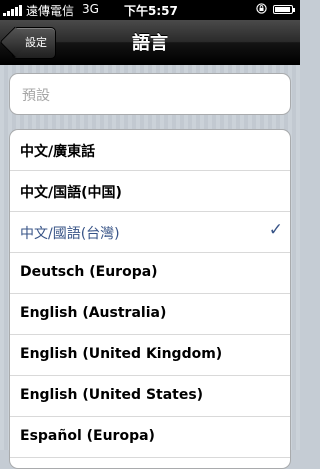  I want to click on language-item-espanol: Español (Europa), so click(150, 437).